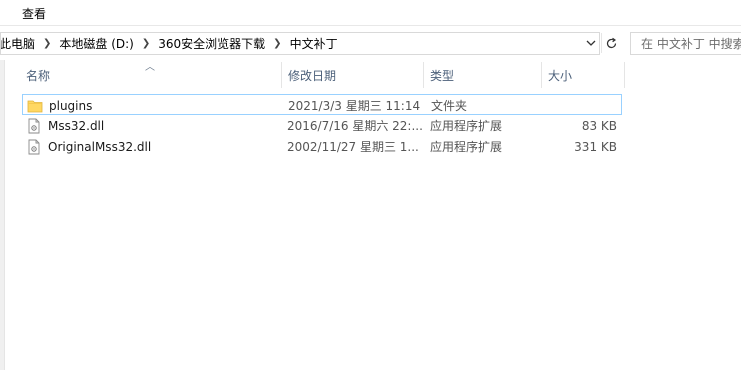 This screenshot has height=370, width=741. Describe the element at coordinates (211, 43) in the screenshot. I see `breadcrumb-download-folder: 360安全浏览器下载` at that location.